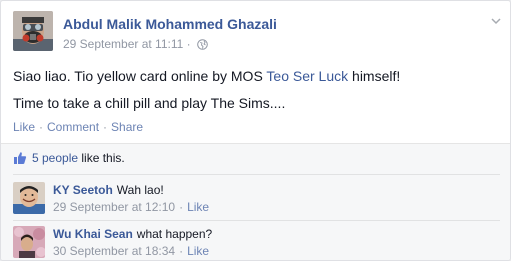 This screenshot has width=511, height=261. What do you see at coordinates (174, 234) in the screenshot?
I see `comment-text: what happen?` at bounding box center [174, 234].